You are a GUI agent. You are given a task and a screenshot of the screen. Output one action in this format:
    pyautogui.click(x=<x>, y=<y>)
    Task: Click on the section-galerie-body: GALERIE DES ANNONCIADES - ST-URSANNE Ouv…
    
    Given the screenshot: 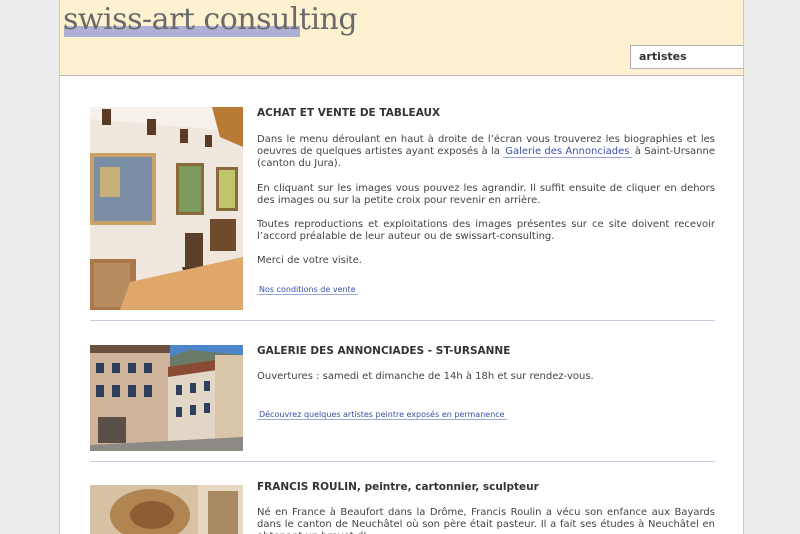 What is the action you would take?
    pyautogui.click(x=486, y=383)
    